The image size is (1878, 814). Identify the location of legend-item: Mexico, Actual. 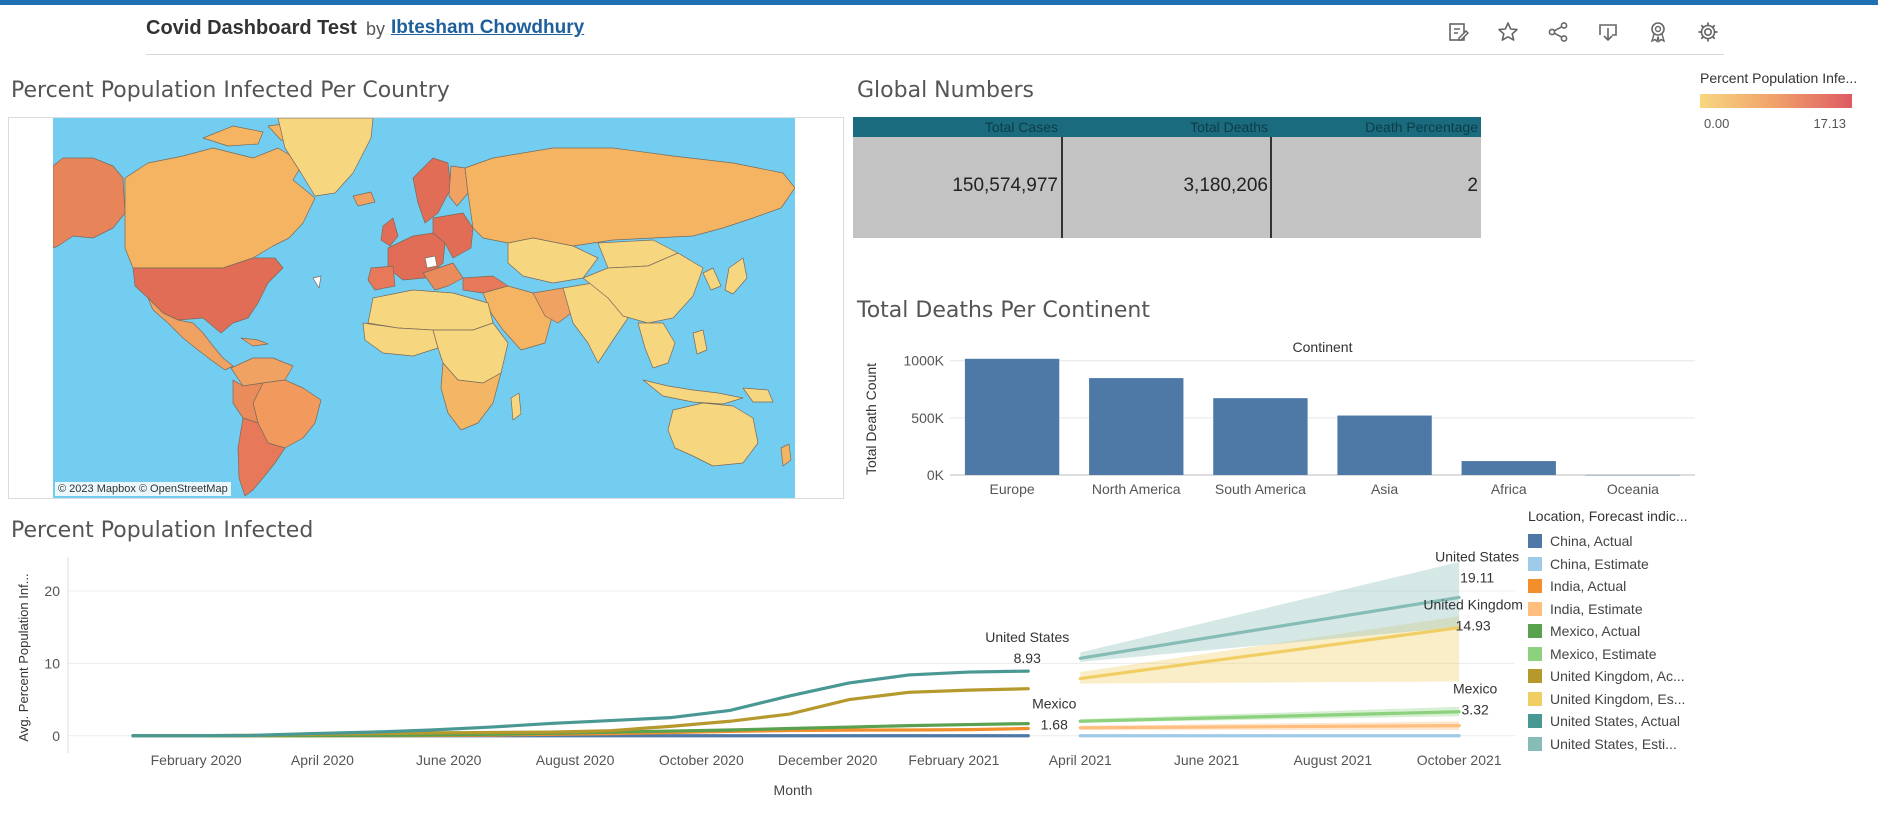
(1628, 631).